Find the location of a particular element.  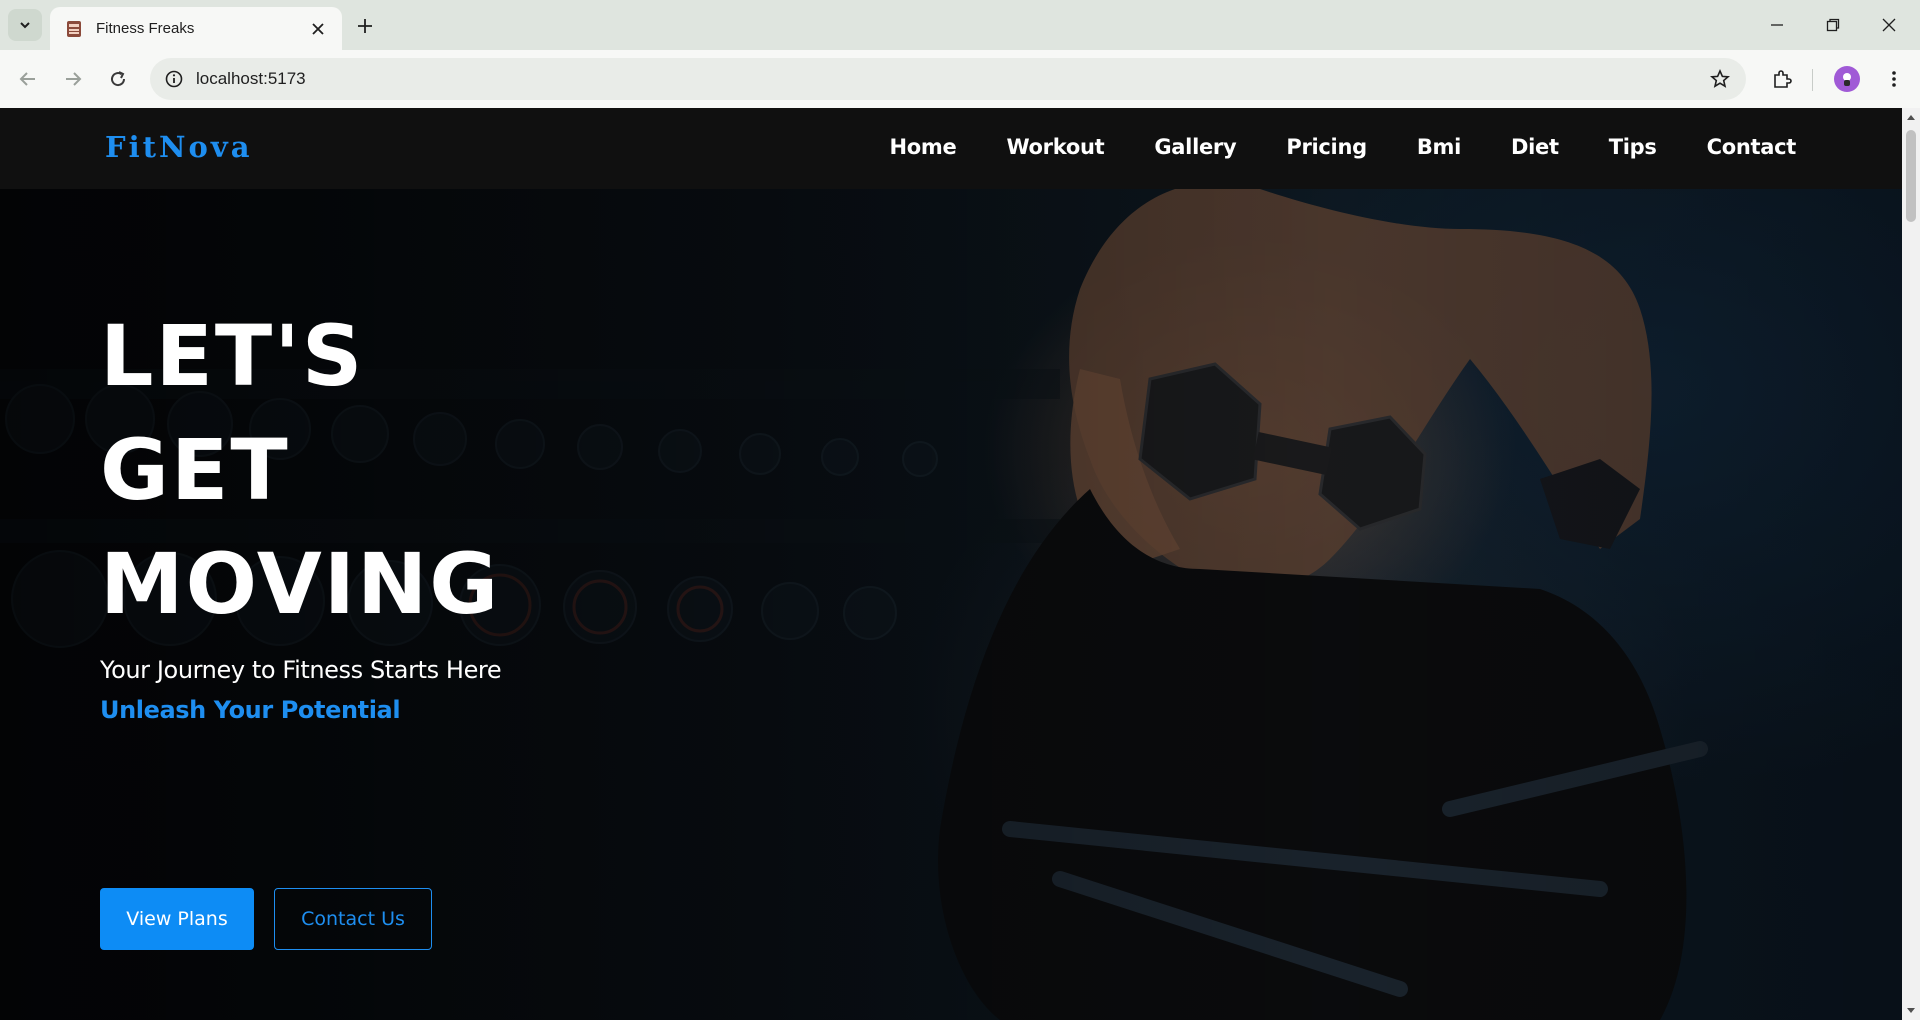

reload-icon is located at coordinates (118, 79).